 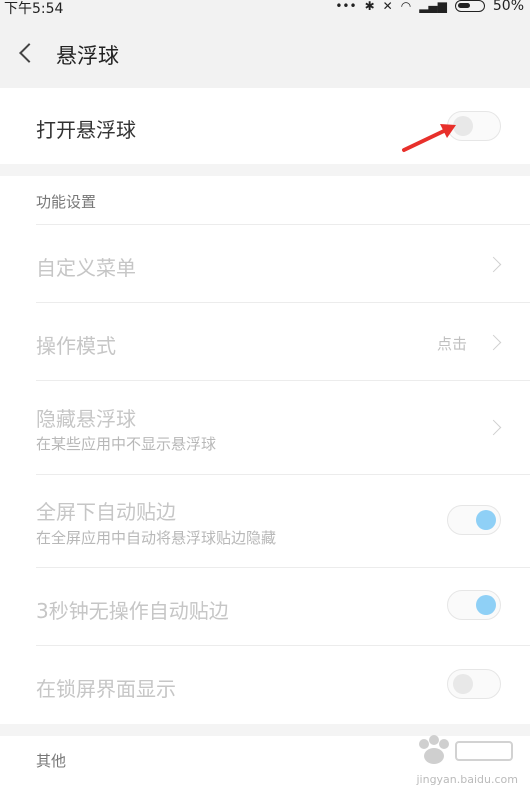 What do you see at coordinates (66, 202) in the screenshot?
I see `section-title-function: 功能设置` at bounding box center [66, 202].